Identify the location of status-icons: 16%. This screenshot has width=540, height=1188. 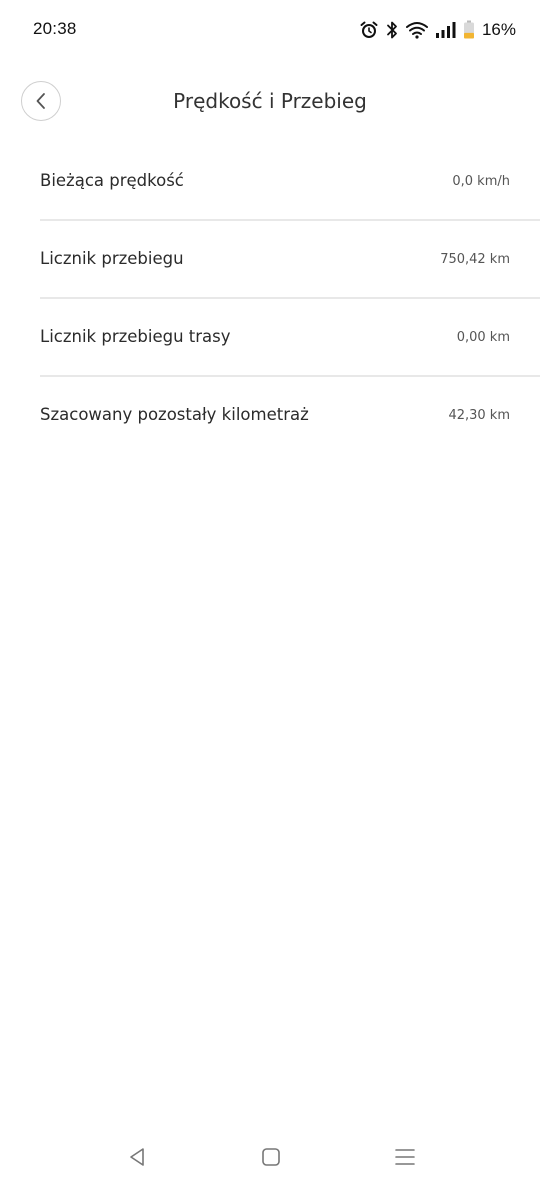
(437, 30).